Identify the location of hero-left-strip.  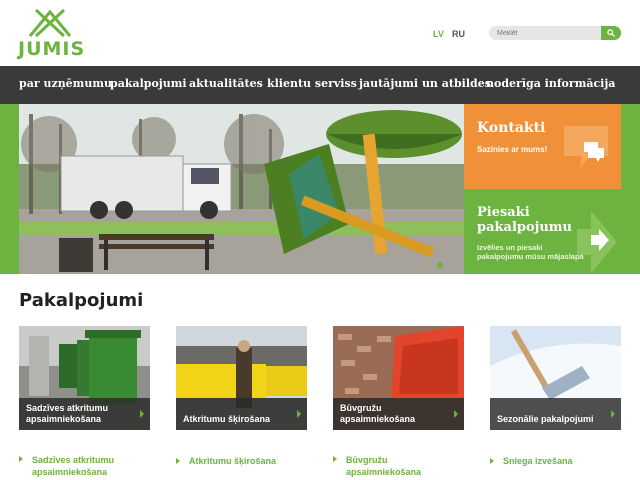
(9, 189).